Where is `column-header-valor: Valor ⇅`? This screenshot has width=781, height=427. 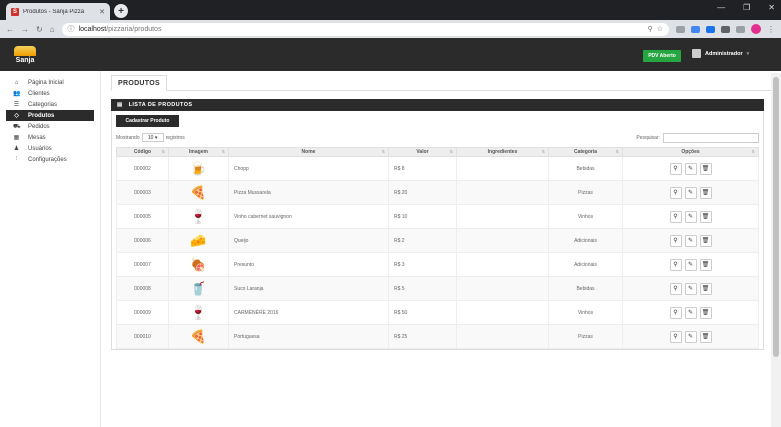
column-header-valor: Valor ⇅ is located at coordinates (422, 152).